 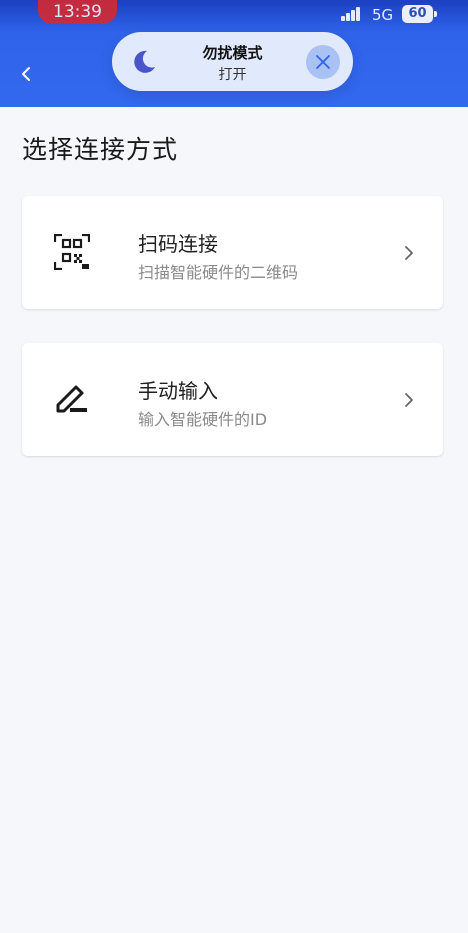 I want to click on qr-code-icon, so click(x=72, y=252).